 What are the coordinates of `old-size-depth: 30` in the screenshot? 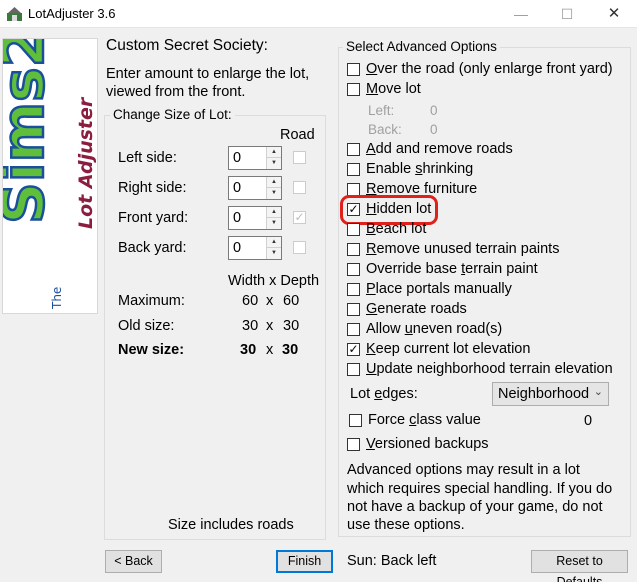 It's located at (291, 326).